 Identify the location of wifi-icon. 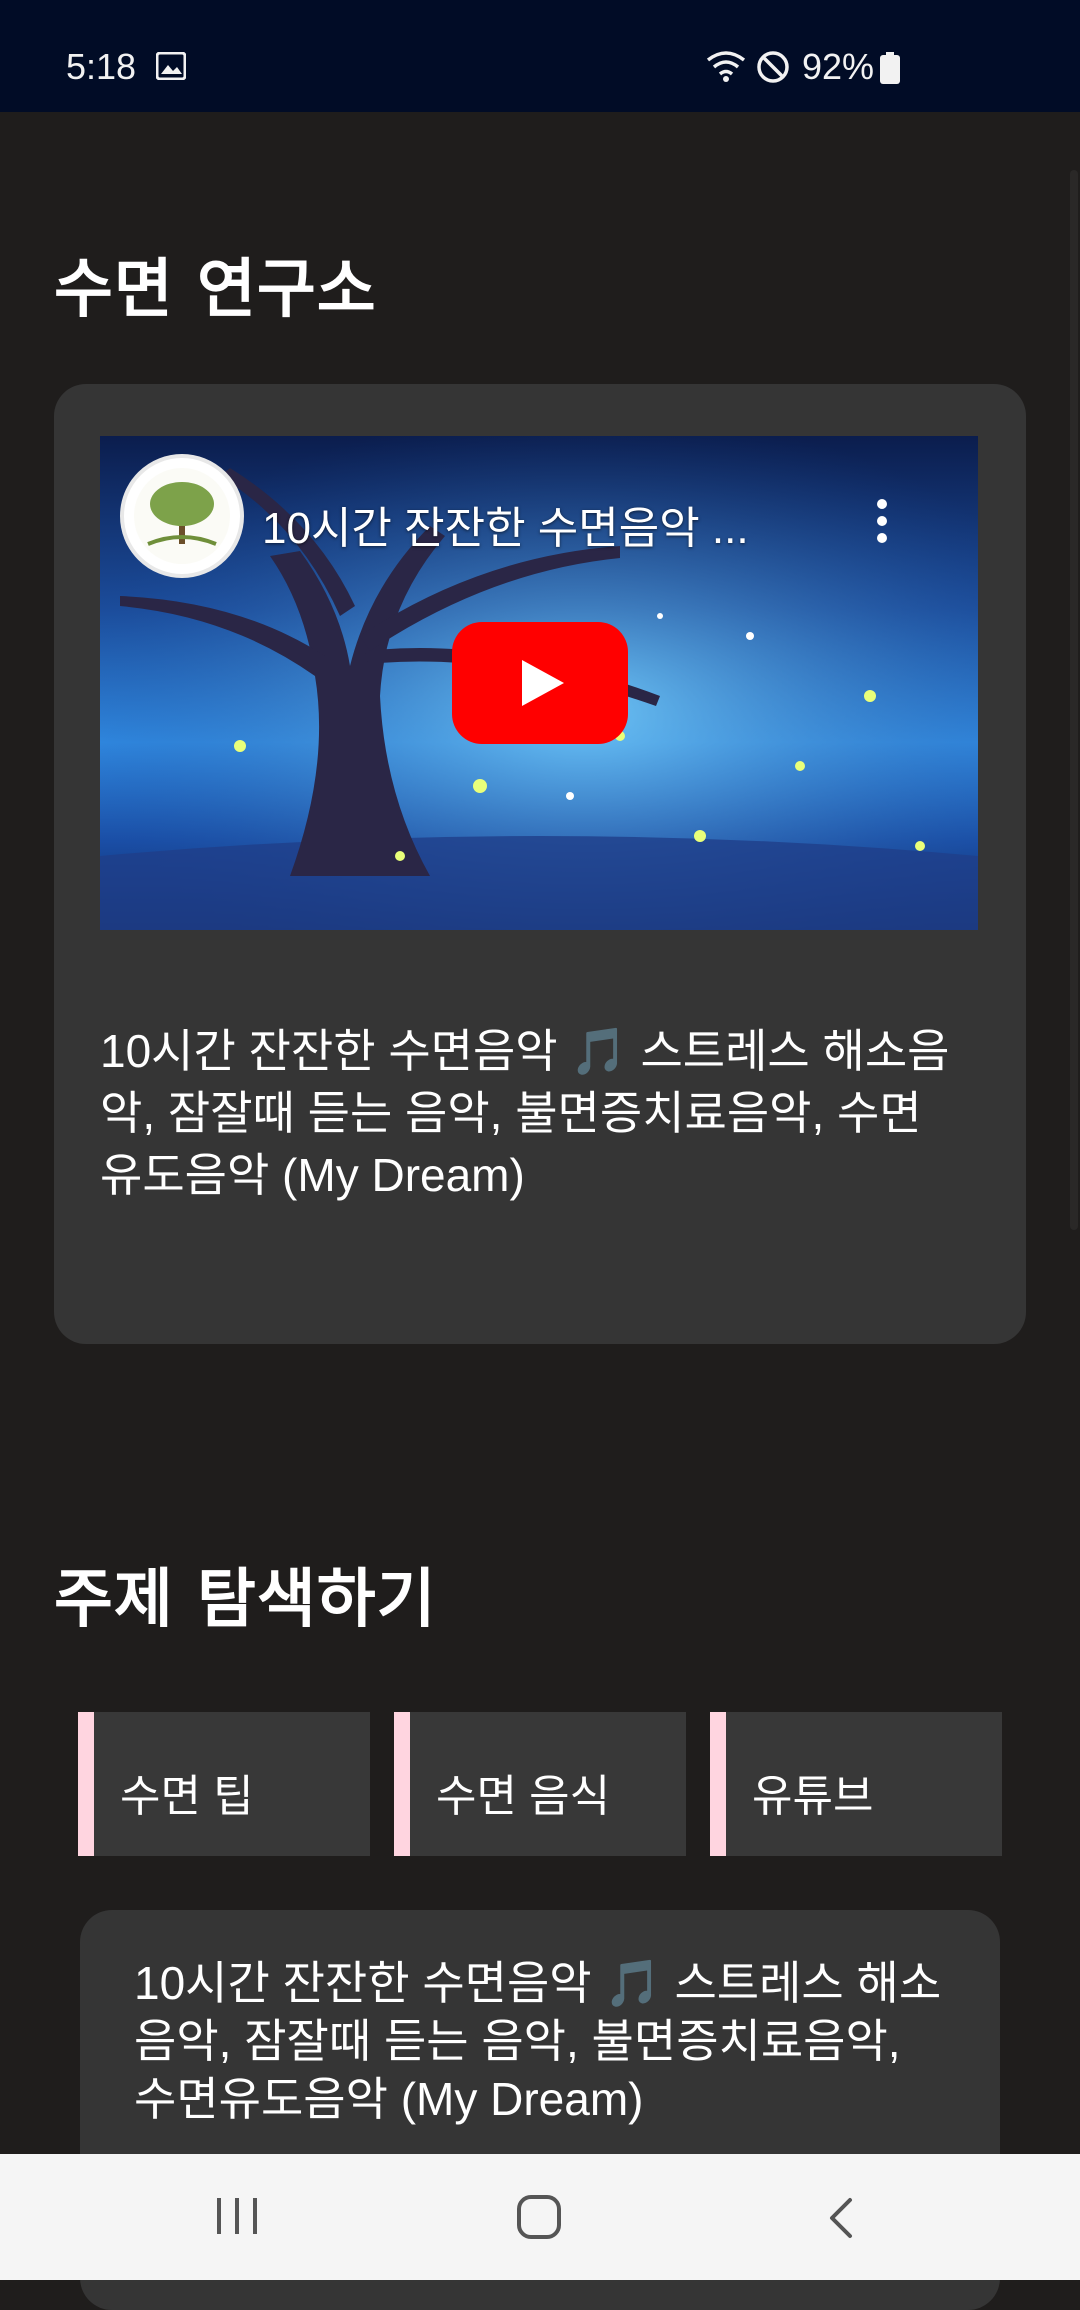
(726, 66).